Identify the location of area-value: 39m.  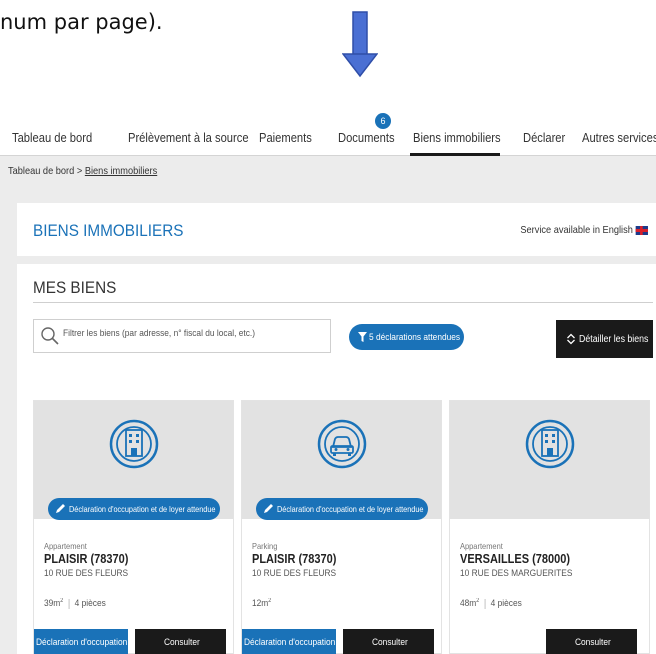
(52, 604).